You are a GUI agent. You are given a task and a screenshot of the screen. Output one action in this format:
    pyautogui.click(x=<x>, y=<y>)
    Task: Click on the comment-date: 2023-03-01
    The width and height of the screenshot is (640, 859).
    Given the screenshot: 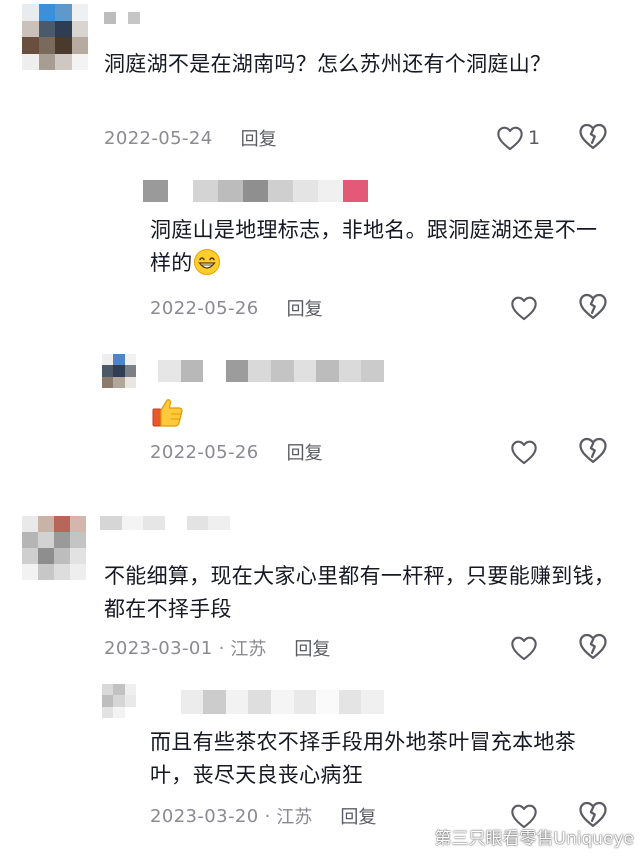 What is the action you would take?
    pyautogui.click(x=158, y=648)
    